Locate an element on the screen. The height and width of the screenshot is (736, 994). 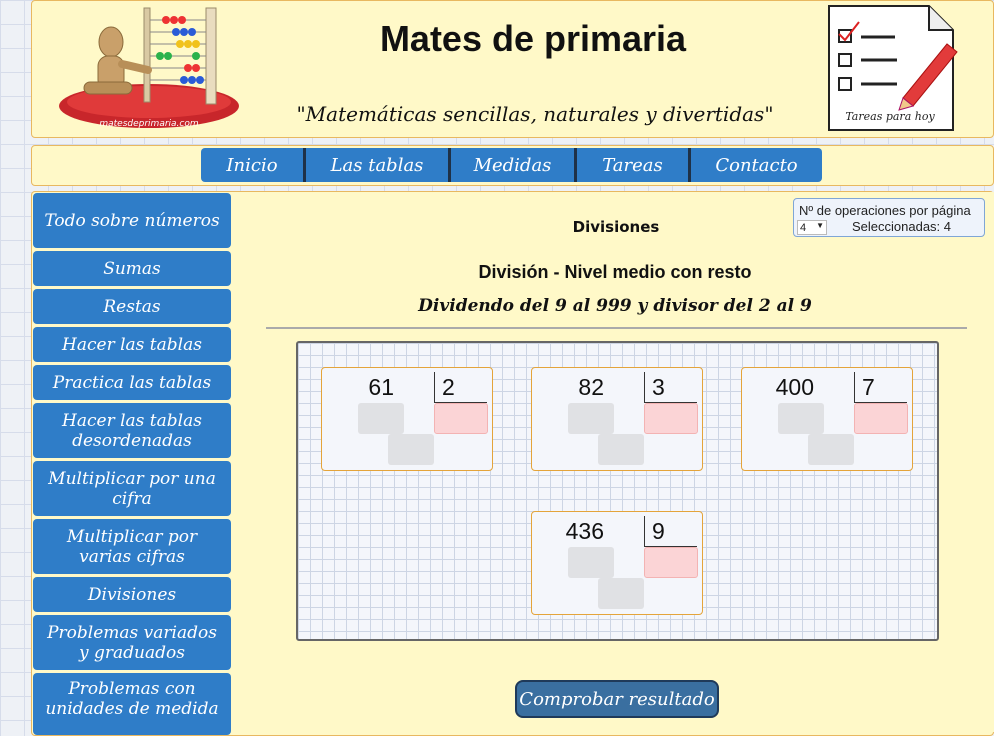
dividend: 436 is located at coordinates (584, 531).